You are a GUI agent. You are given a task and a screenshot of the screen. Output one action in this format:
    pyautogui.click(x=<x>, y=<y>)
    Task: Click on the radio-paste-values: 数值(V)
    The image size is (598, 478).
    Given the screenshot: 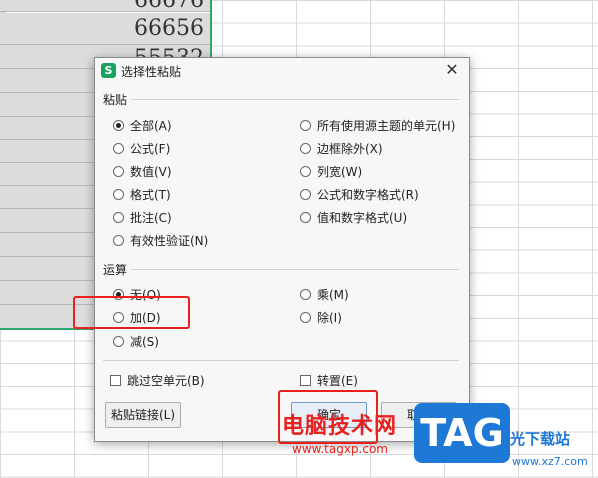 What is the action you would take?
    pyautogui.click(x=142, y=171)
    